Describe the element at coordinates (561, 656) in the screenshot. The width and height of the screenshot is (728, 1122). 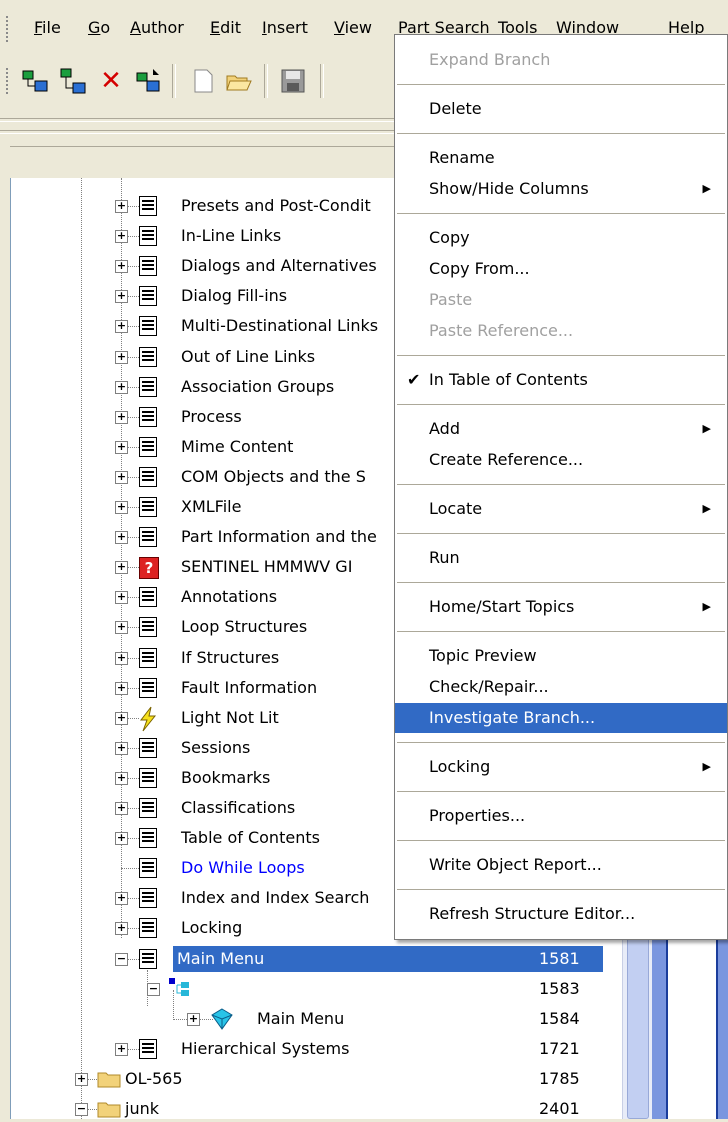
I see `context-item-topic-preview: Topic Preview` at that location.